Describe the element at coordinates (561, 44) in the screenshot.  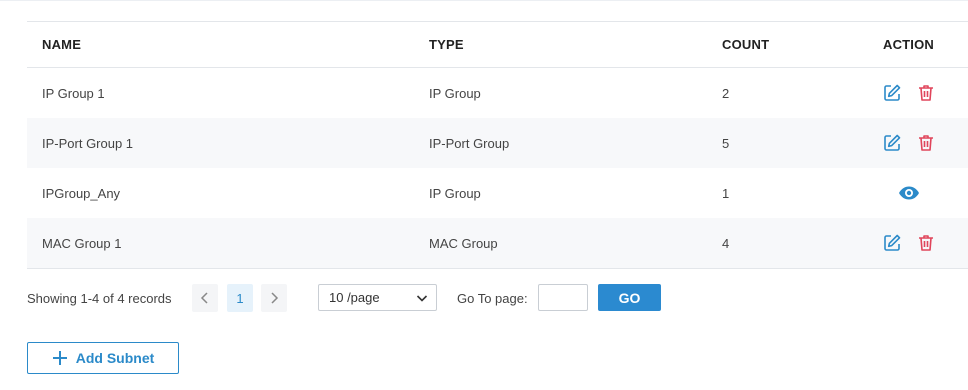
I see `col-header-type: TYPE` at that location.